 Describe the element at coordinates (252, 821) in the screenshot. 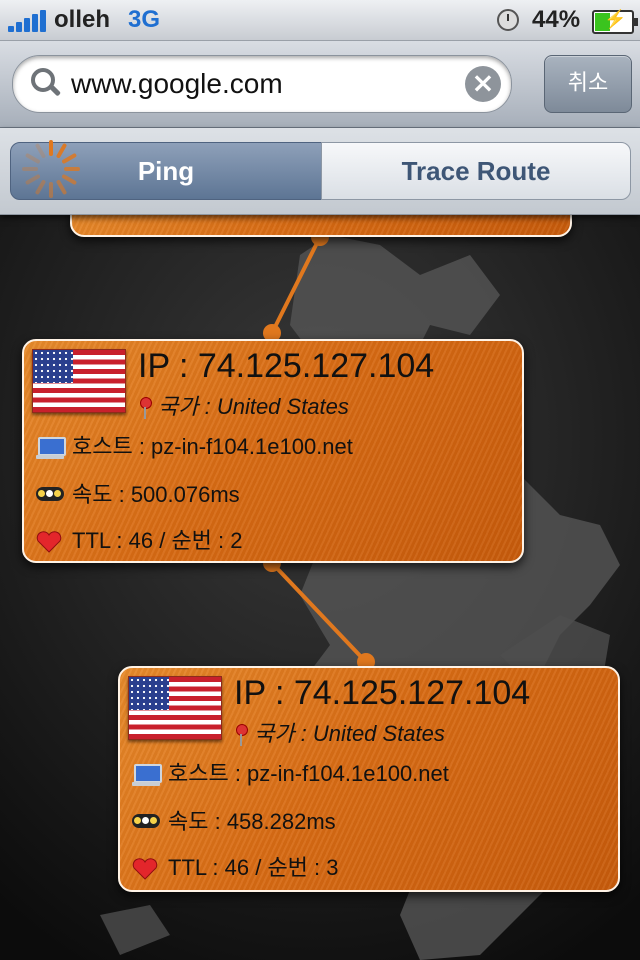

I see `speed-text: 속도 : 458.282ms` at that location.